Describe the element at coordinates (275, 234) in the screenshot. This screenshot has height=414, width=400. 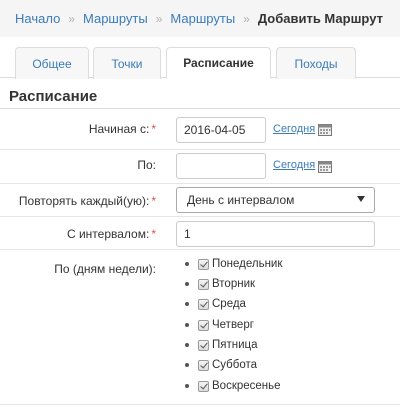
I see `interval-input: 1` at that location.